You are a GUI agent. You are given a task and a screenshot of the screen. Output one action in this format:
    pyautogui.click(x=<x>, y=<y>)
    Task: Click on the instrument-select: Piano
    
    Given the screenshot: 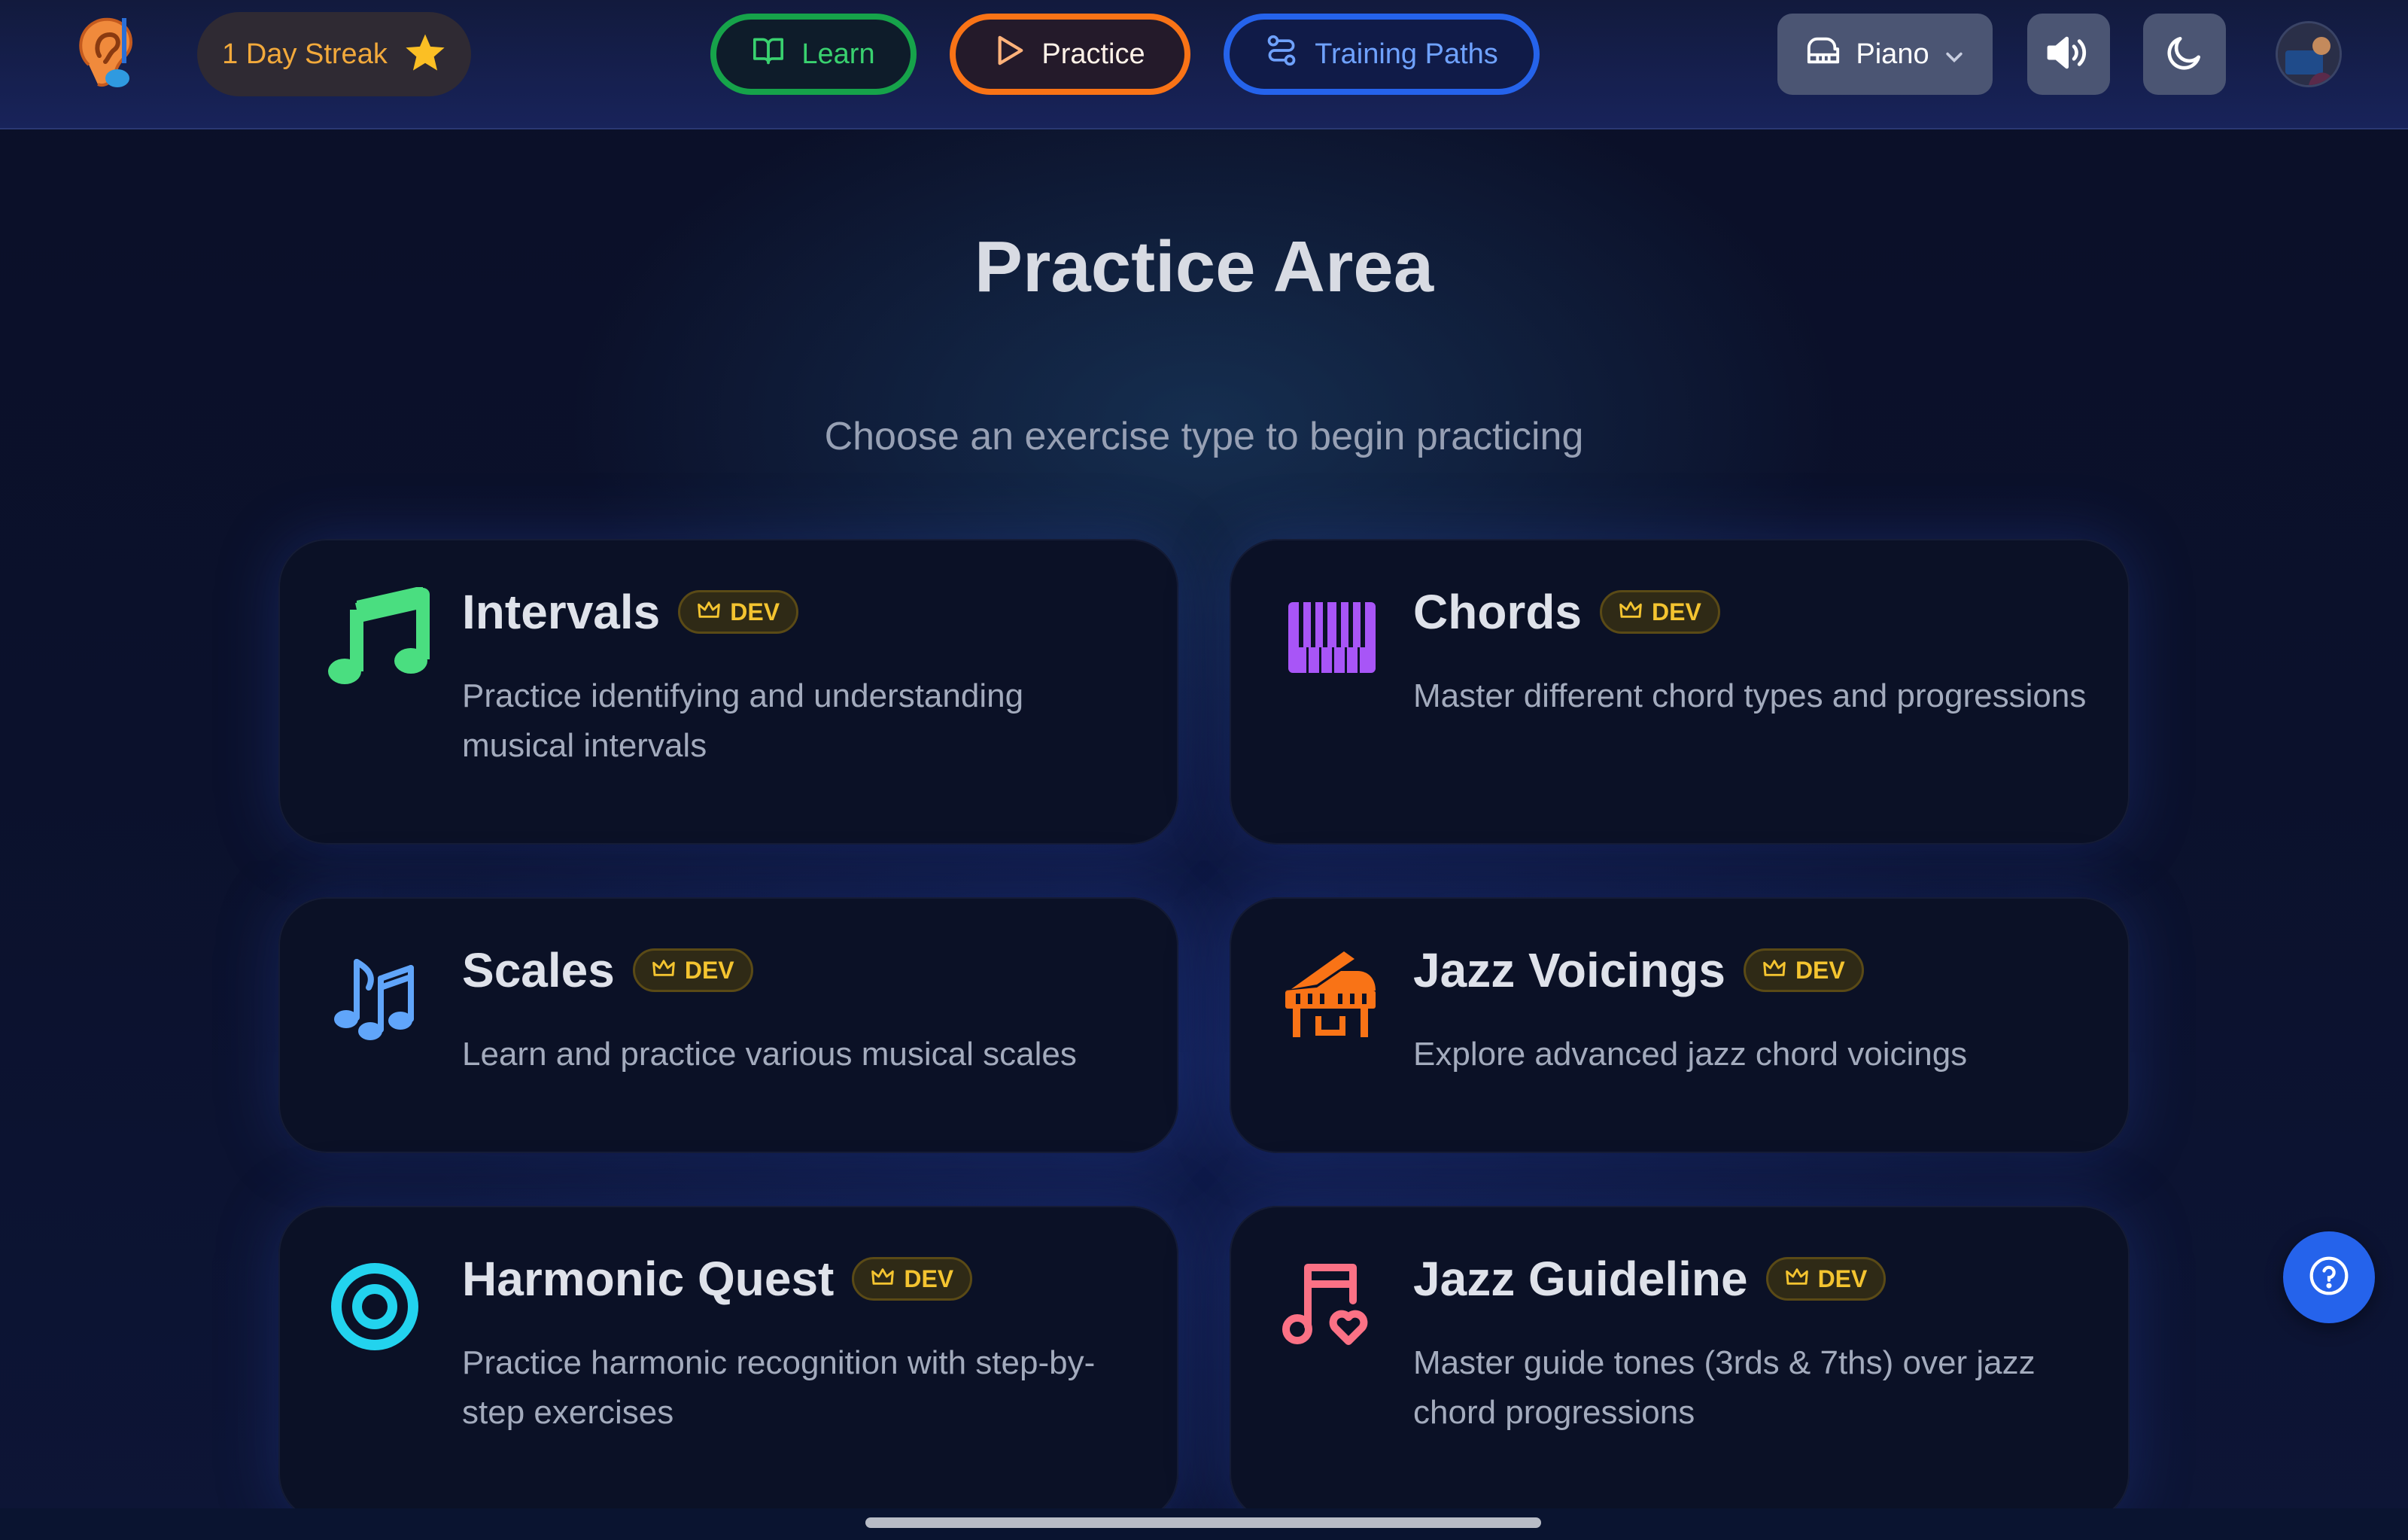 What is the action you would take?
    pyautogui.click(x=1885, y=54)
    